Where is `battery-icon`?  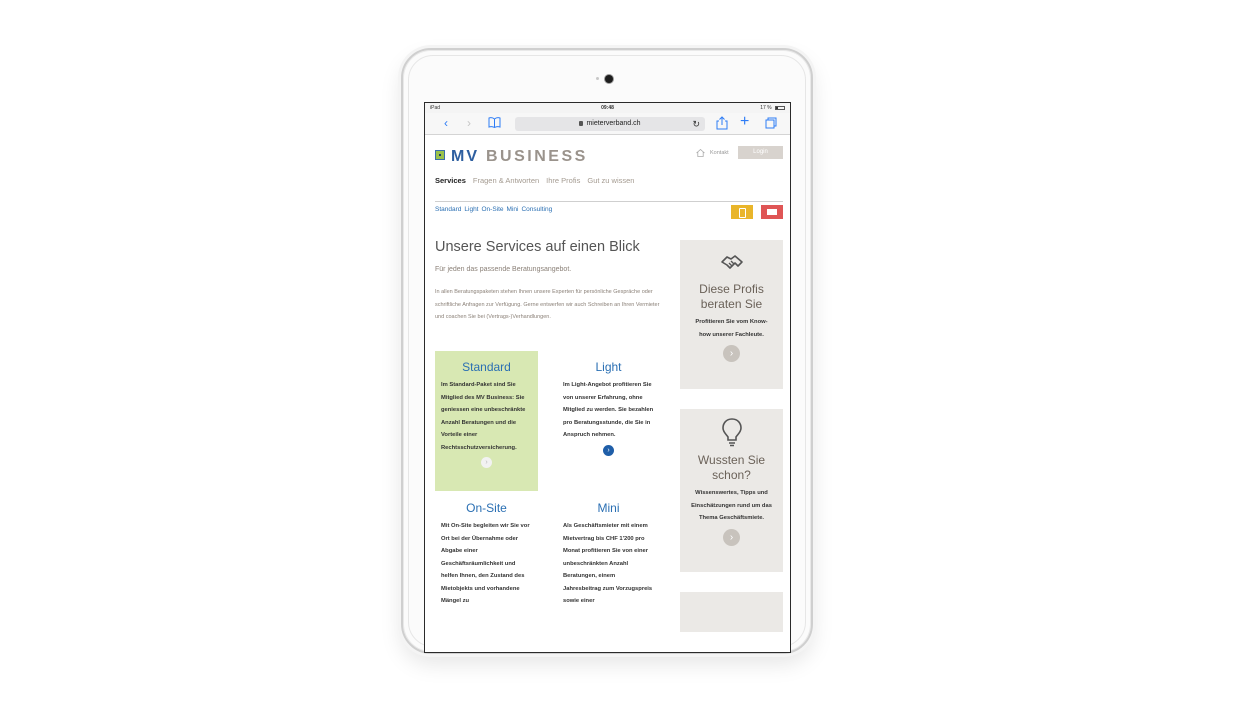 battery-icon is located at coordinates (780, 107).